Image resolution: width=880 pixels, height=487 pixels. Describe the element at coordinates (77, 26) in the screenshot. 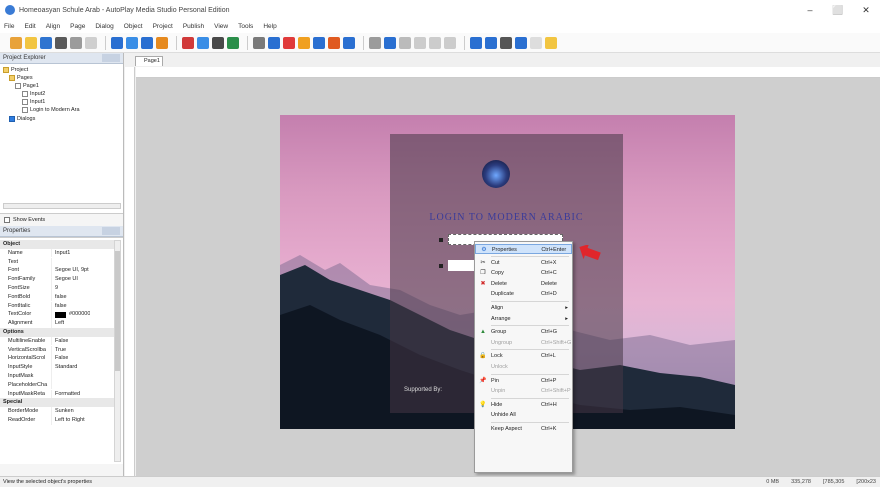

I see `menu-item-page: Page` at that location.